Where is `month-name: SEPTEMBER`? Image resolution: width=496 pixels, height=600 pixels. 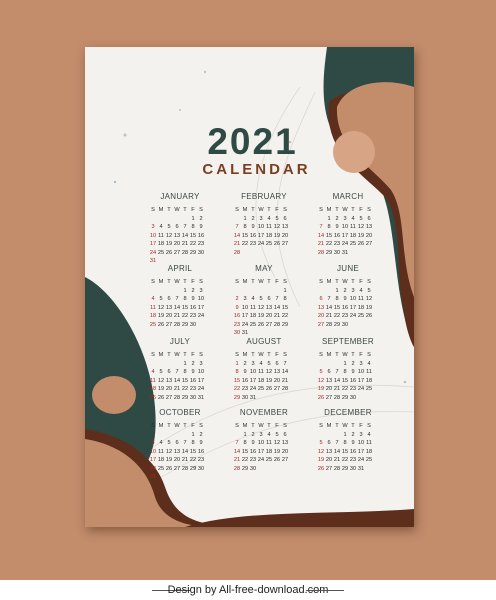 month-name: SEPTEMBER is located at coordinates (348, 341).